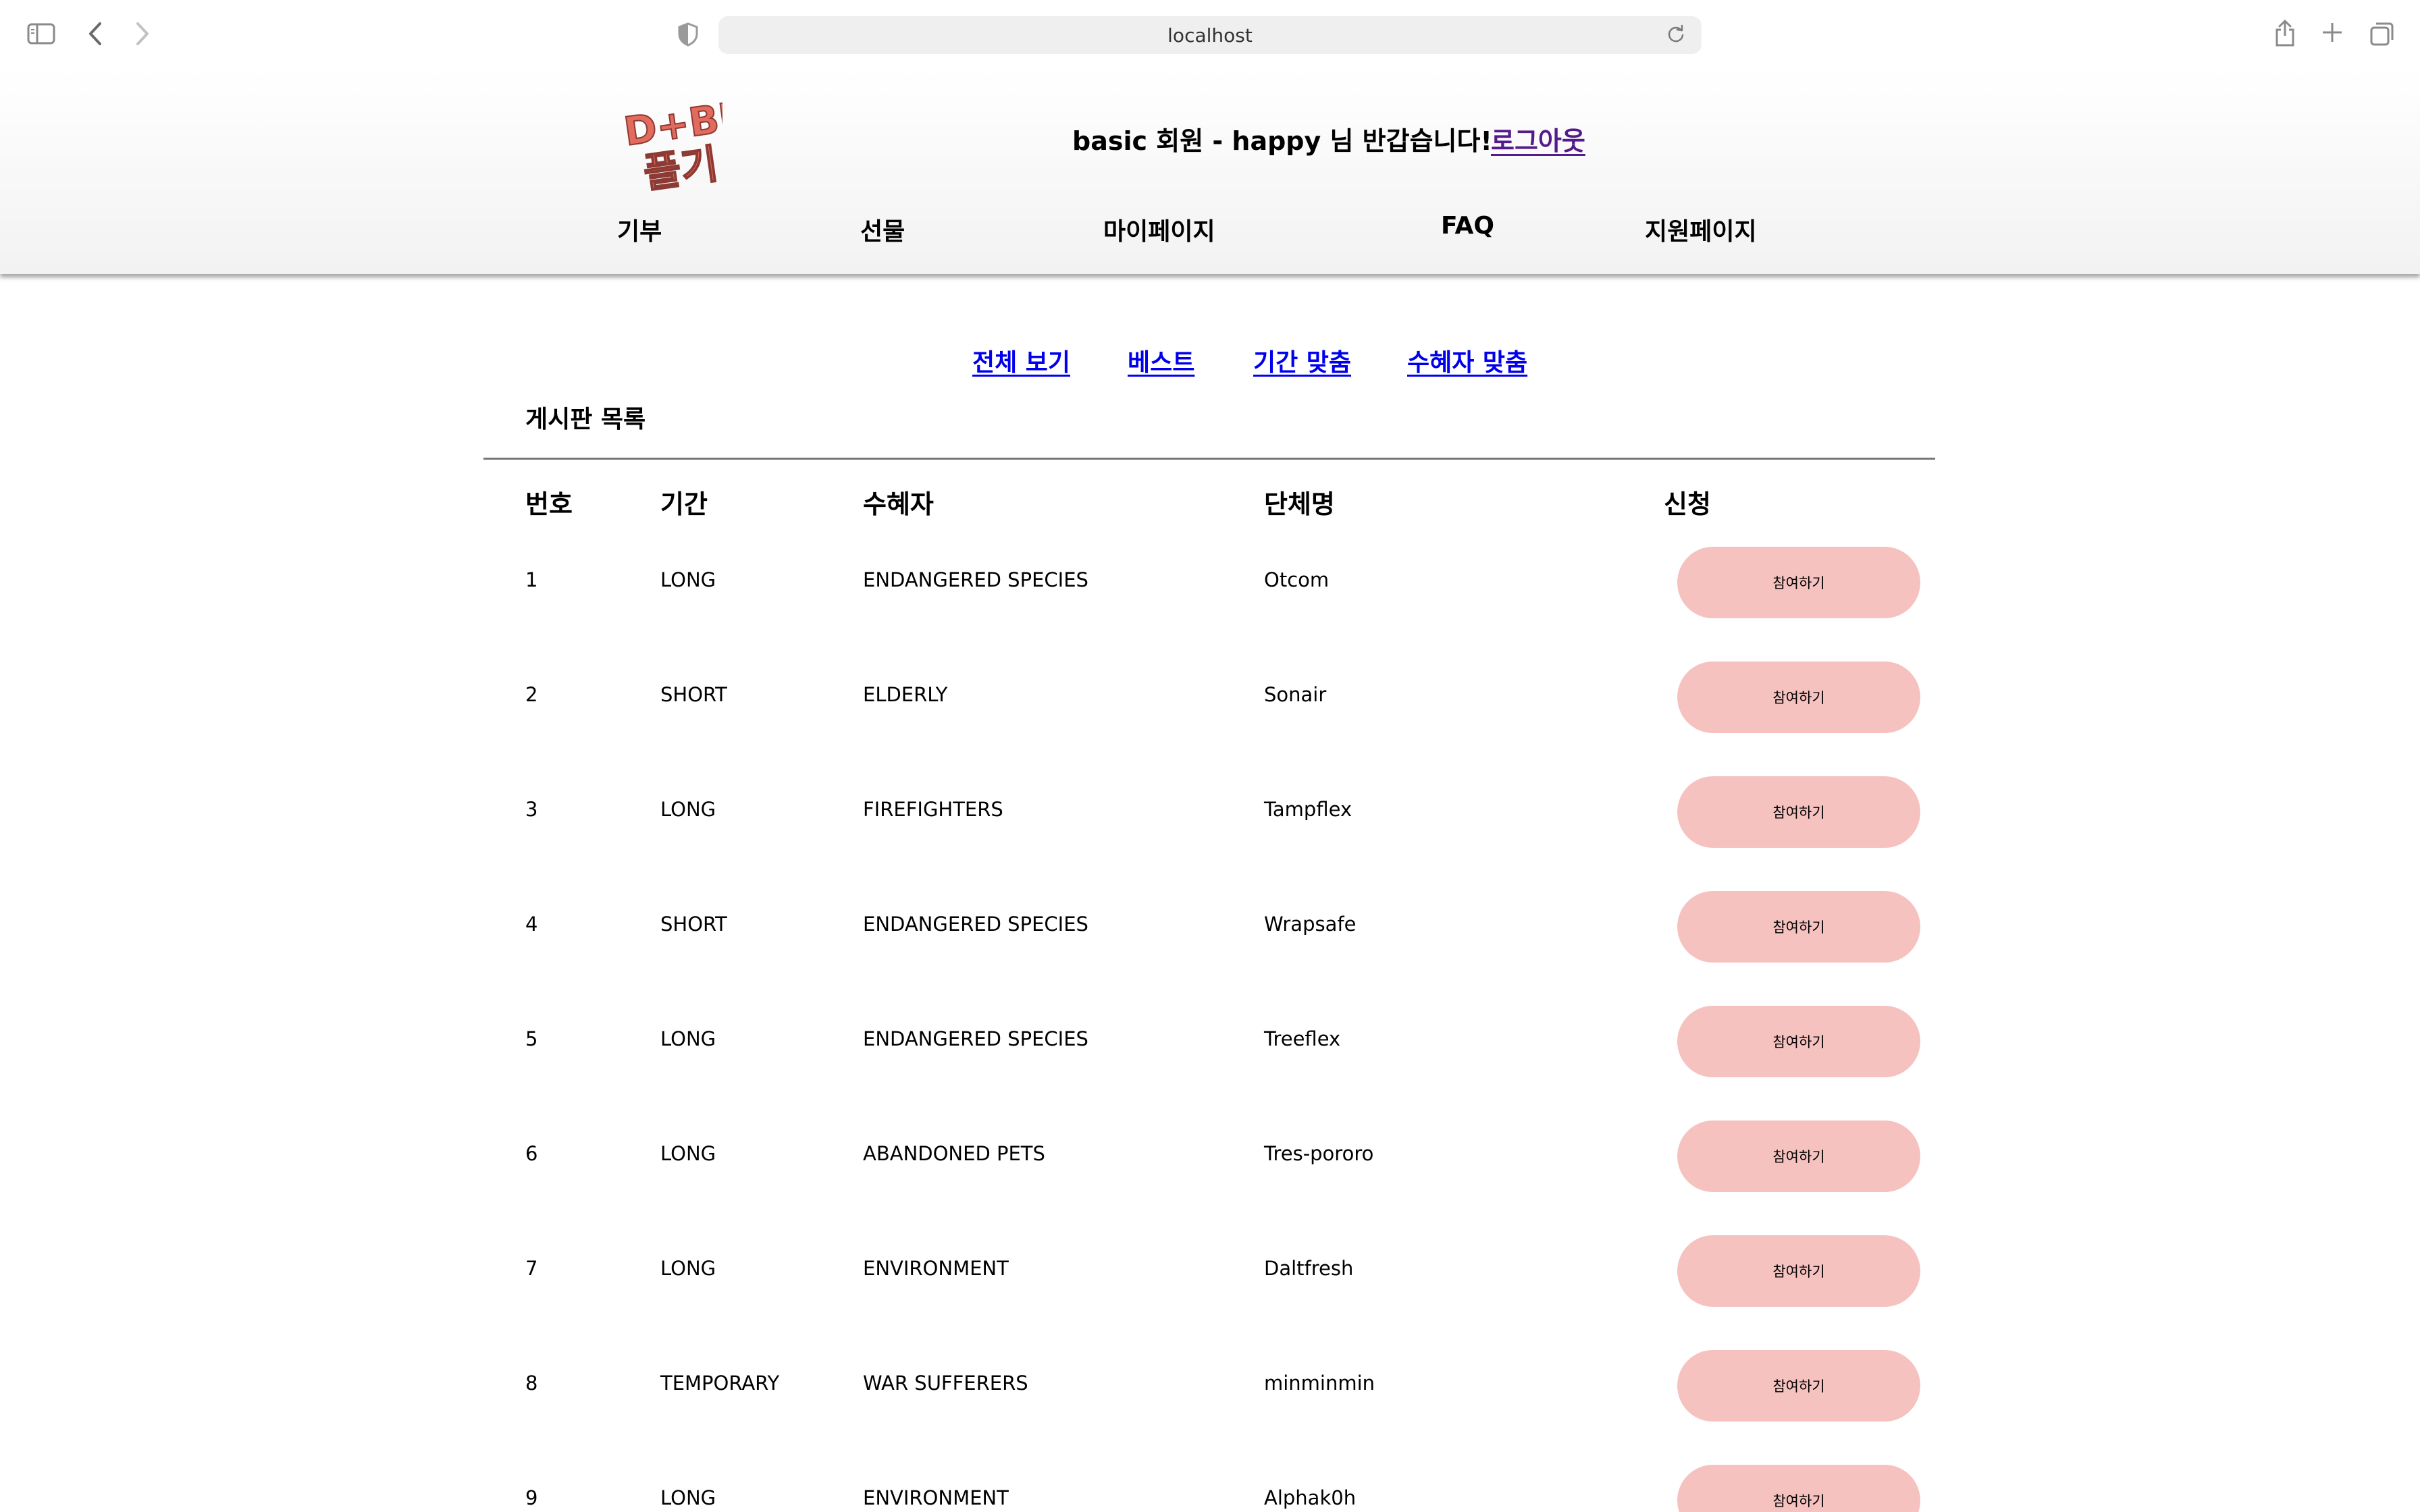  Describe the element at coordinates (898, 504) in the screenshot. I see `col-recipient: 수혜자` at that location.